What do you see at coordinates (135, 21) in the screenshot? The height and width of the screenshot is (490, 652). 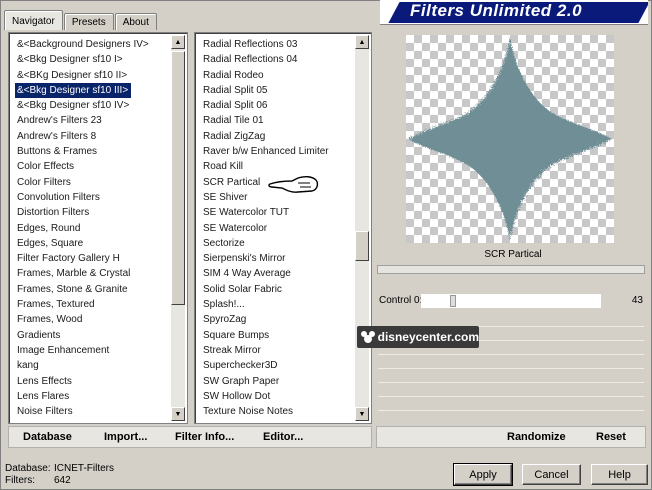 I see `tab-about: About` at bounding box center [135, 21].